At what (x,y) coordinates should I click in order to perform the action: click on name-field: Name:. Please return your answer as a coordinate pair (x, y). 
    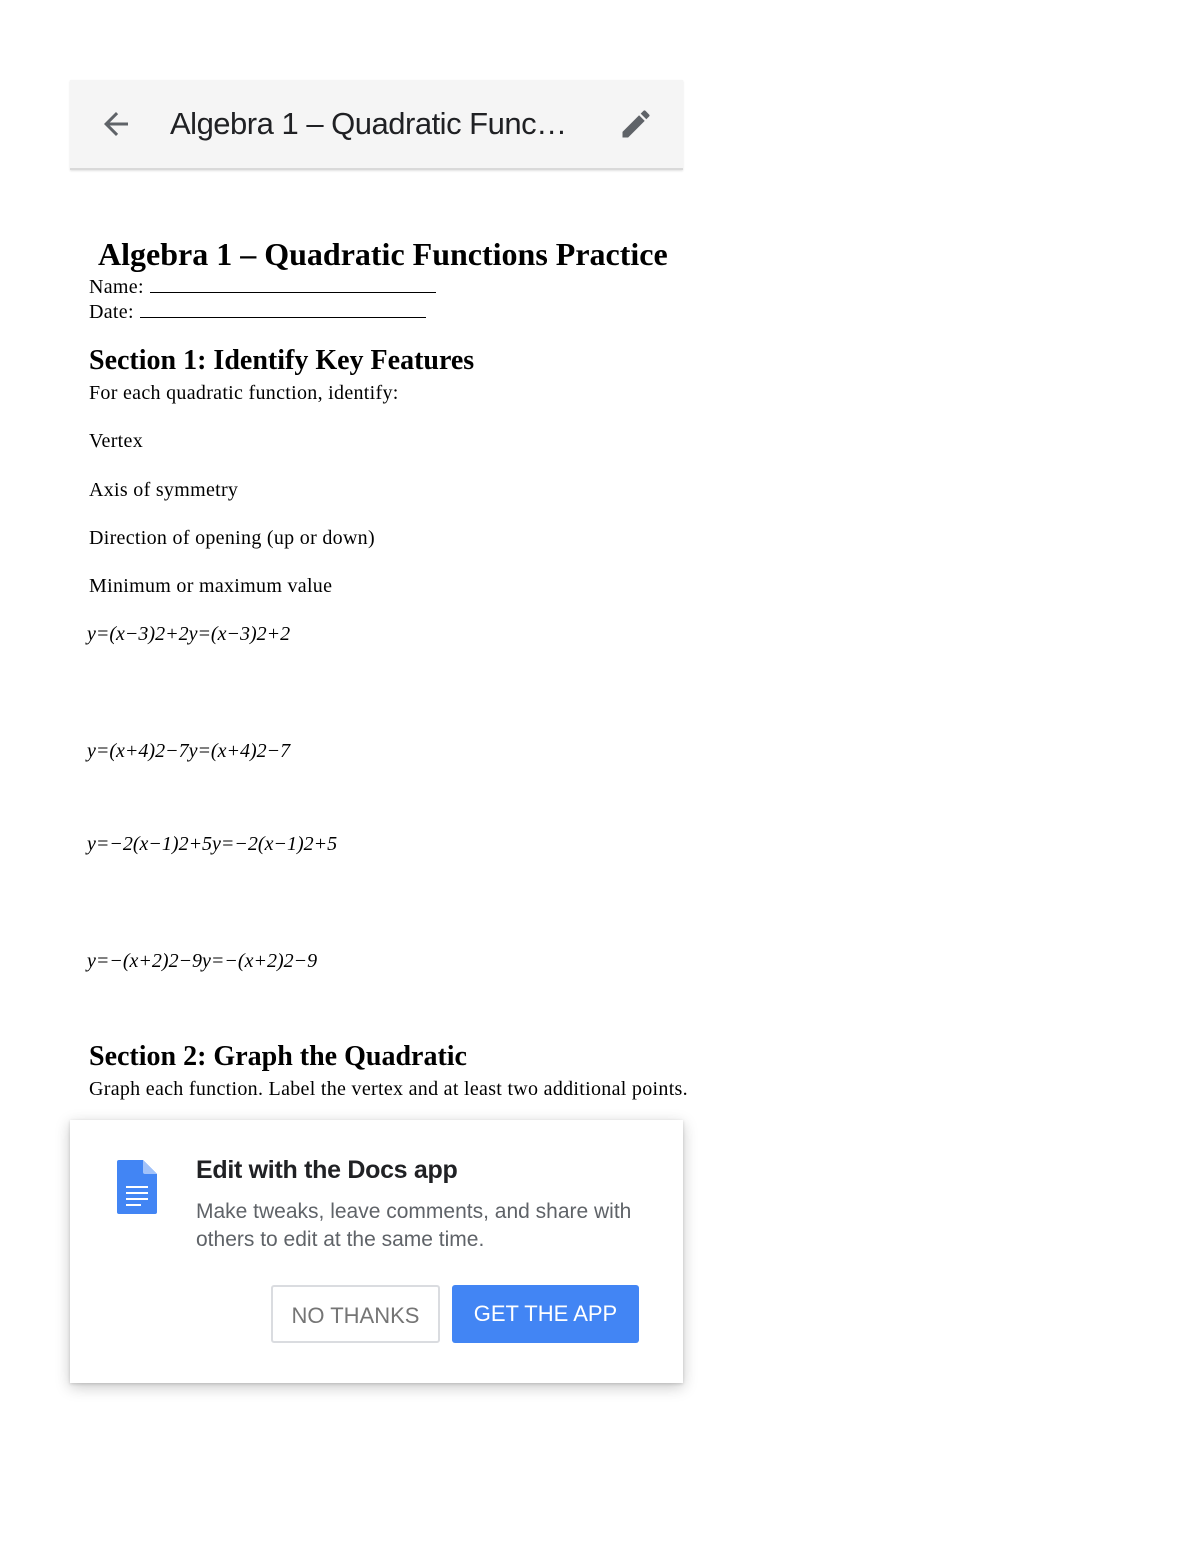
    Looking at the image, I should click on (262, 287).